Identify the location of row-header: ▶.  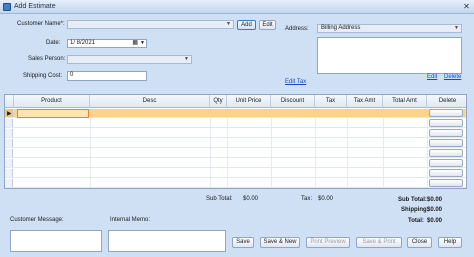
(9, 113).